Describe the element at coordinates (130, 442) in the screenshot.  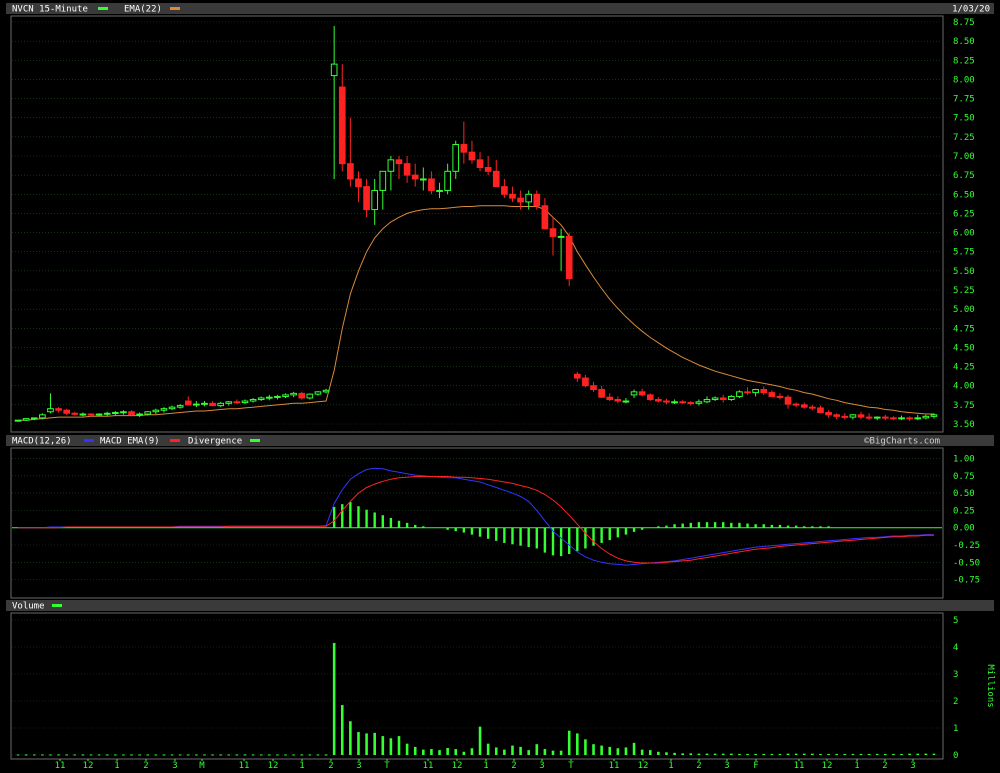
I see `macd-ema-legend-label: MACD EMA(9)` at that location.